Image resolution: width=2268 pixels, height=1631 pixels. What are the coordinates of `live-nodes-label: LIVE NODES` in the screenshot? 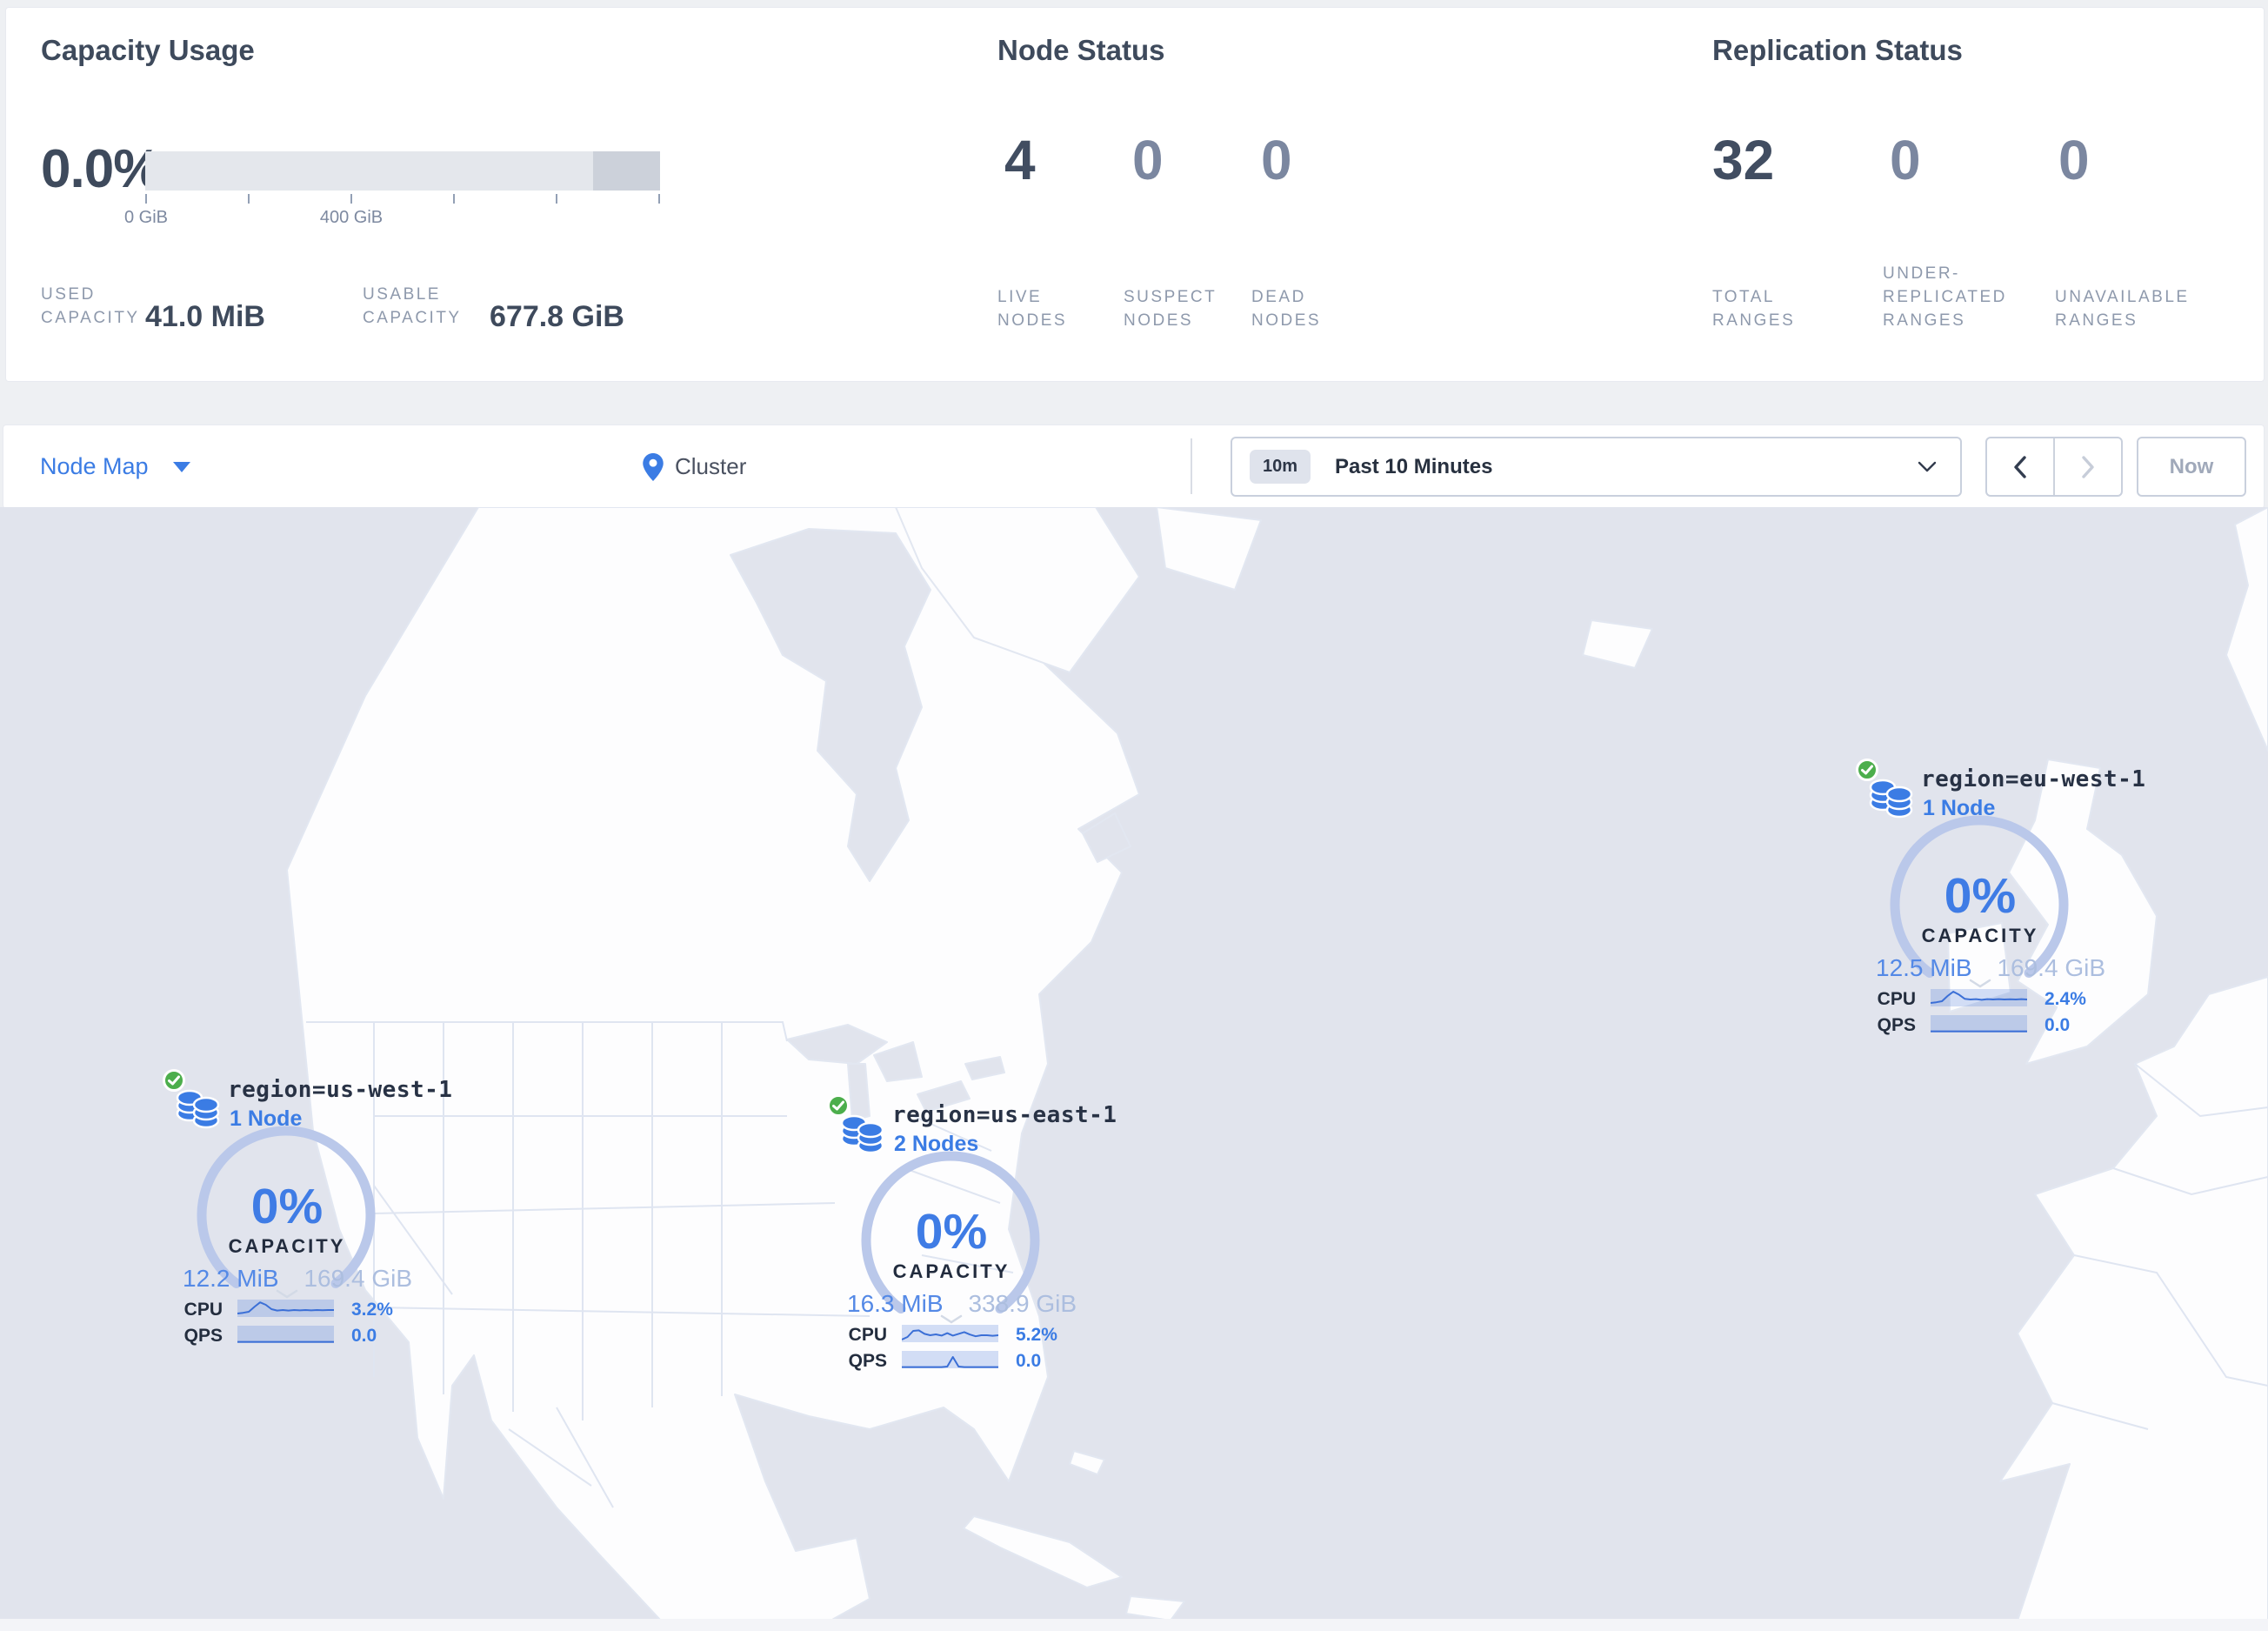 It's located at (1032, 309).